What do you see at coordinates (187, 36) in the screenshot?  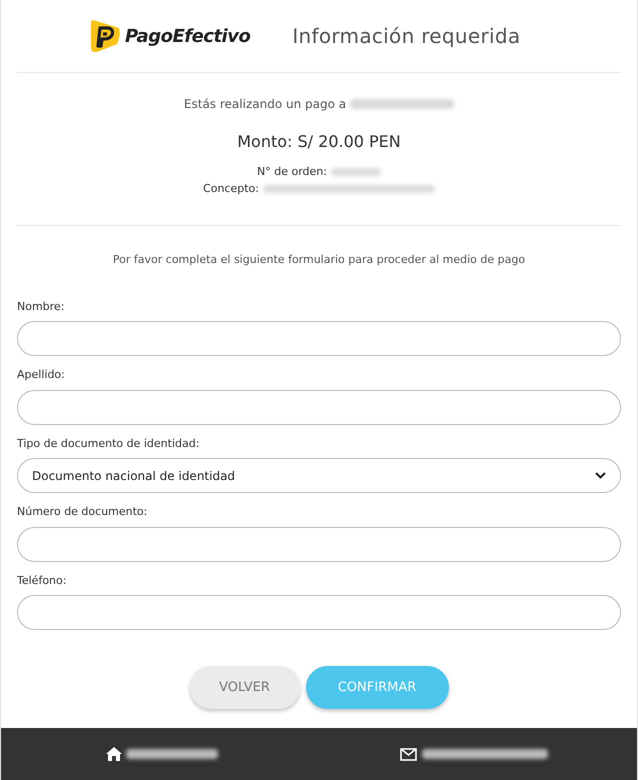 I see `logo-text: PagoEfectivo` at bounding box center [187, 36].